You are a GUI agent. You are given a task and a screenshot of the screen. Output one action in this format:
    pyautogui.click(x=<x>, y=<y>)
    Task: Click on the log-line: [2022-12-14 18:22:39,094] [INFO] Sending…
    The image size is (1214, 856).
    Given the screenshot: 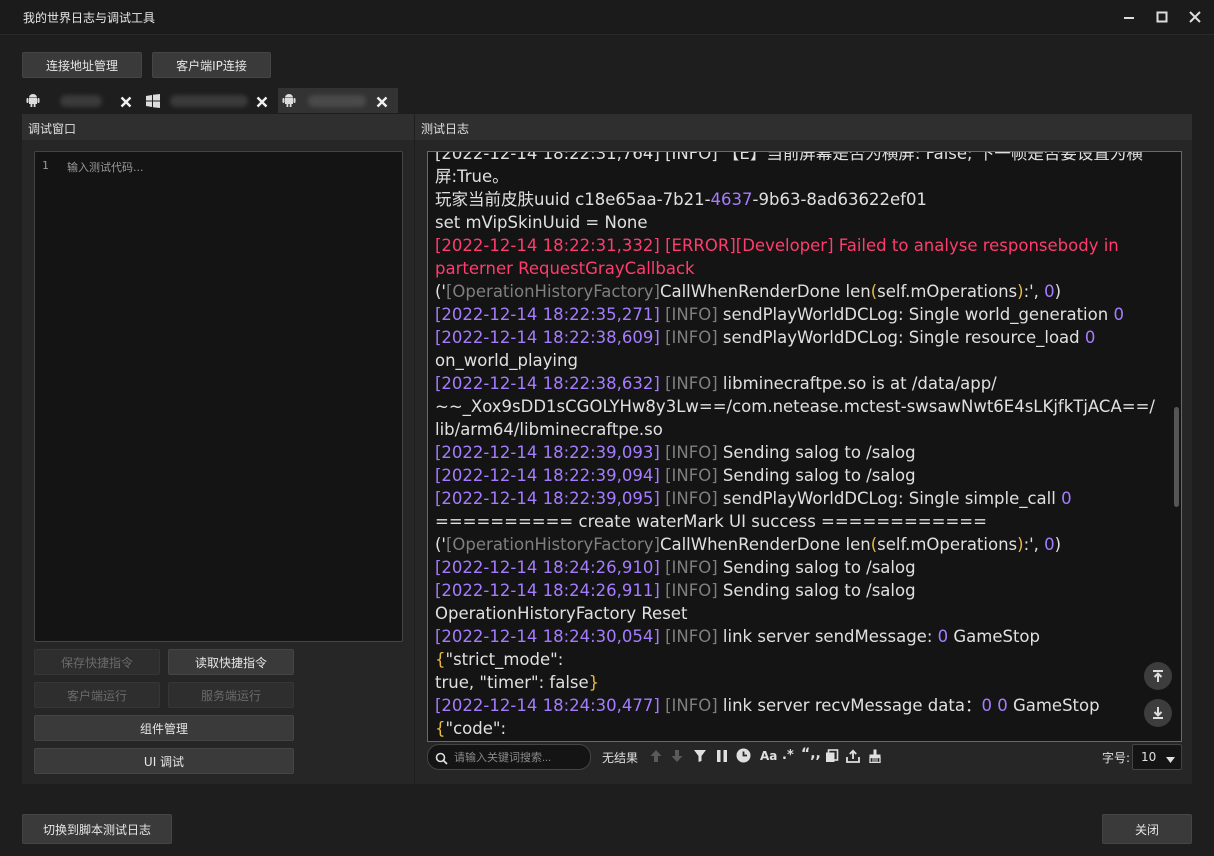 What is the action you would take?
    pyautogui.click(x=797, y=475)
    